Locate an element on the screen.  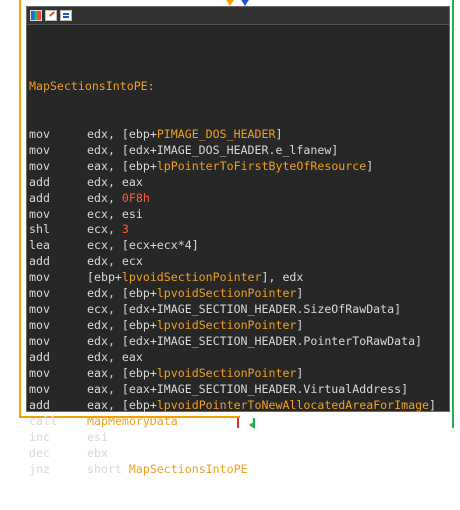
instruction-row: jnz short MapSectionsIntoPE is located at coordinates (239, 470).